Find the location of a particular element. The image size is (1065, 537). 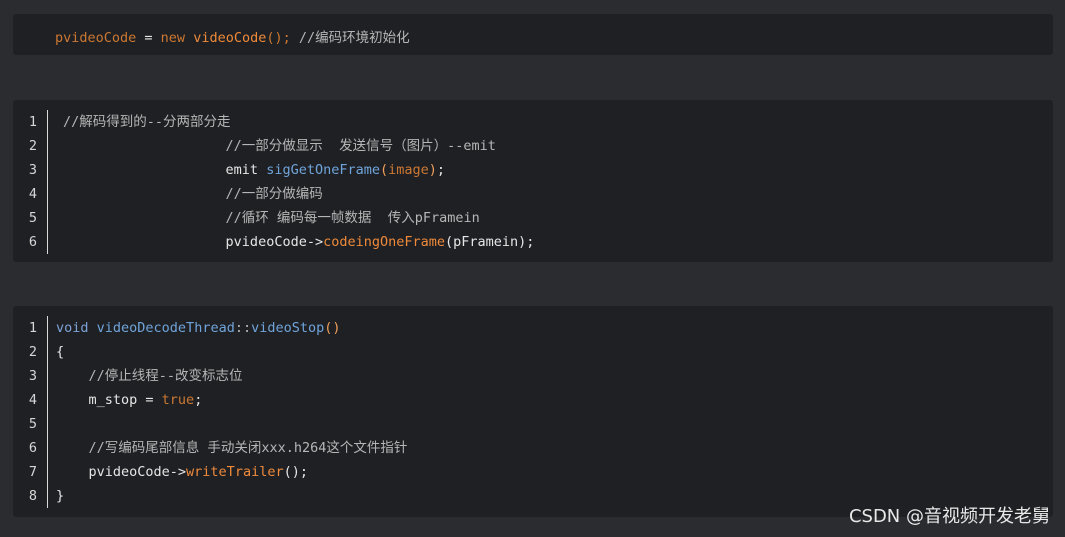

code-token: //写编码尾部信息 手动关闭xxx.h264这个文件指针 is located at coordinates (232, 448).